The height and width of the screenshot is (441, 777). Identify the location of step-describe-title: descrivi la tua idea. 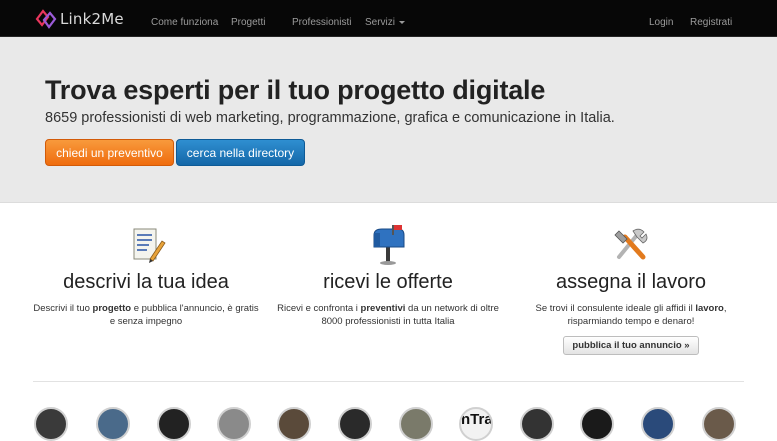
(146, 282).